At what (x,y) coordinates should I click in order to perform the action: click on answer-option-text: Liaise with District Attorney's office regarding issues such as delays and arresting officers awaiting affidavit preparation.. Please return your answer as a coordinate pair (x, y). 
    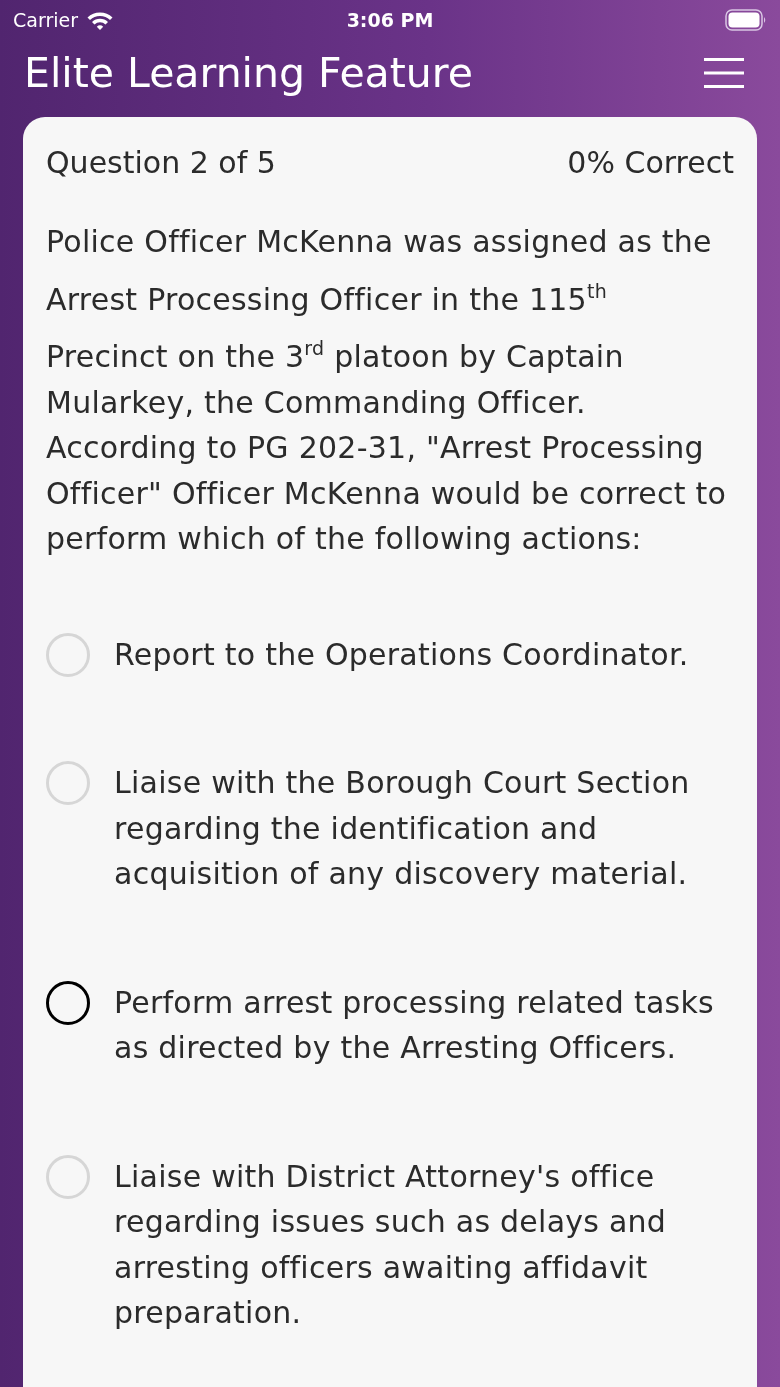
    Looking at the image, I should click on (424, 1244).